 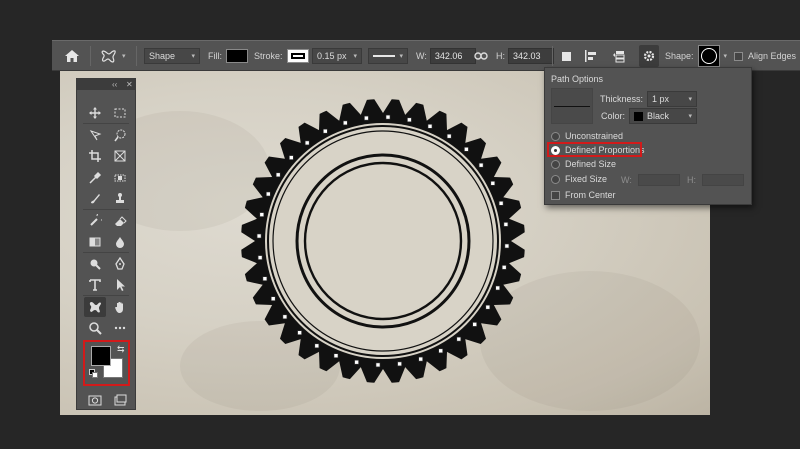 I want to click on radio-fixed-size, so click(x=555, y=179).